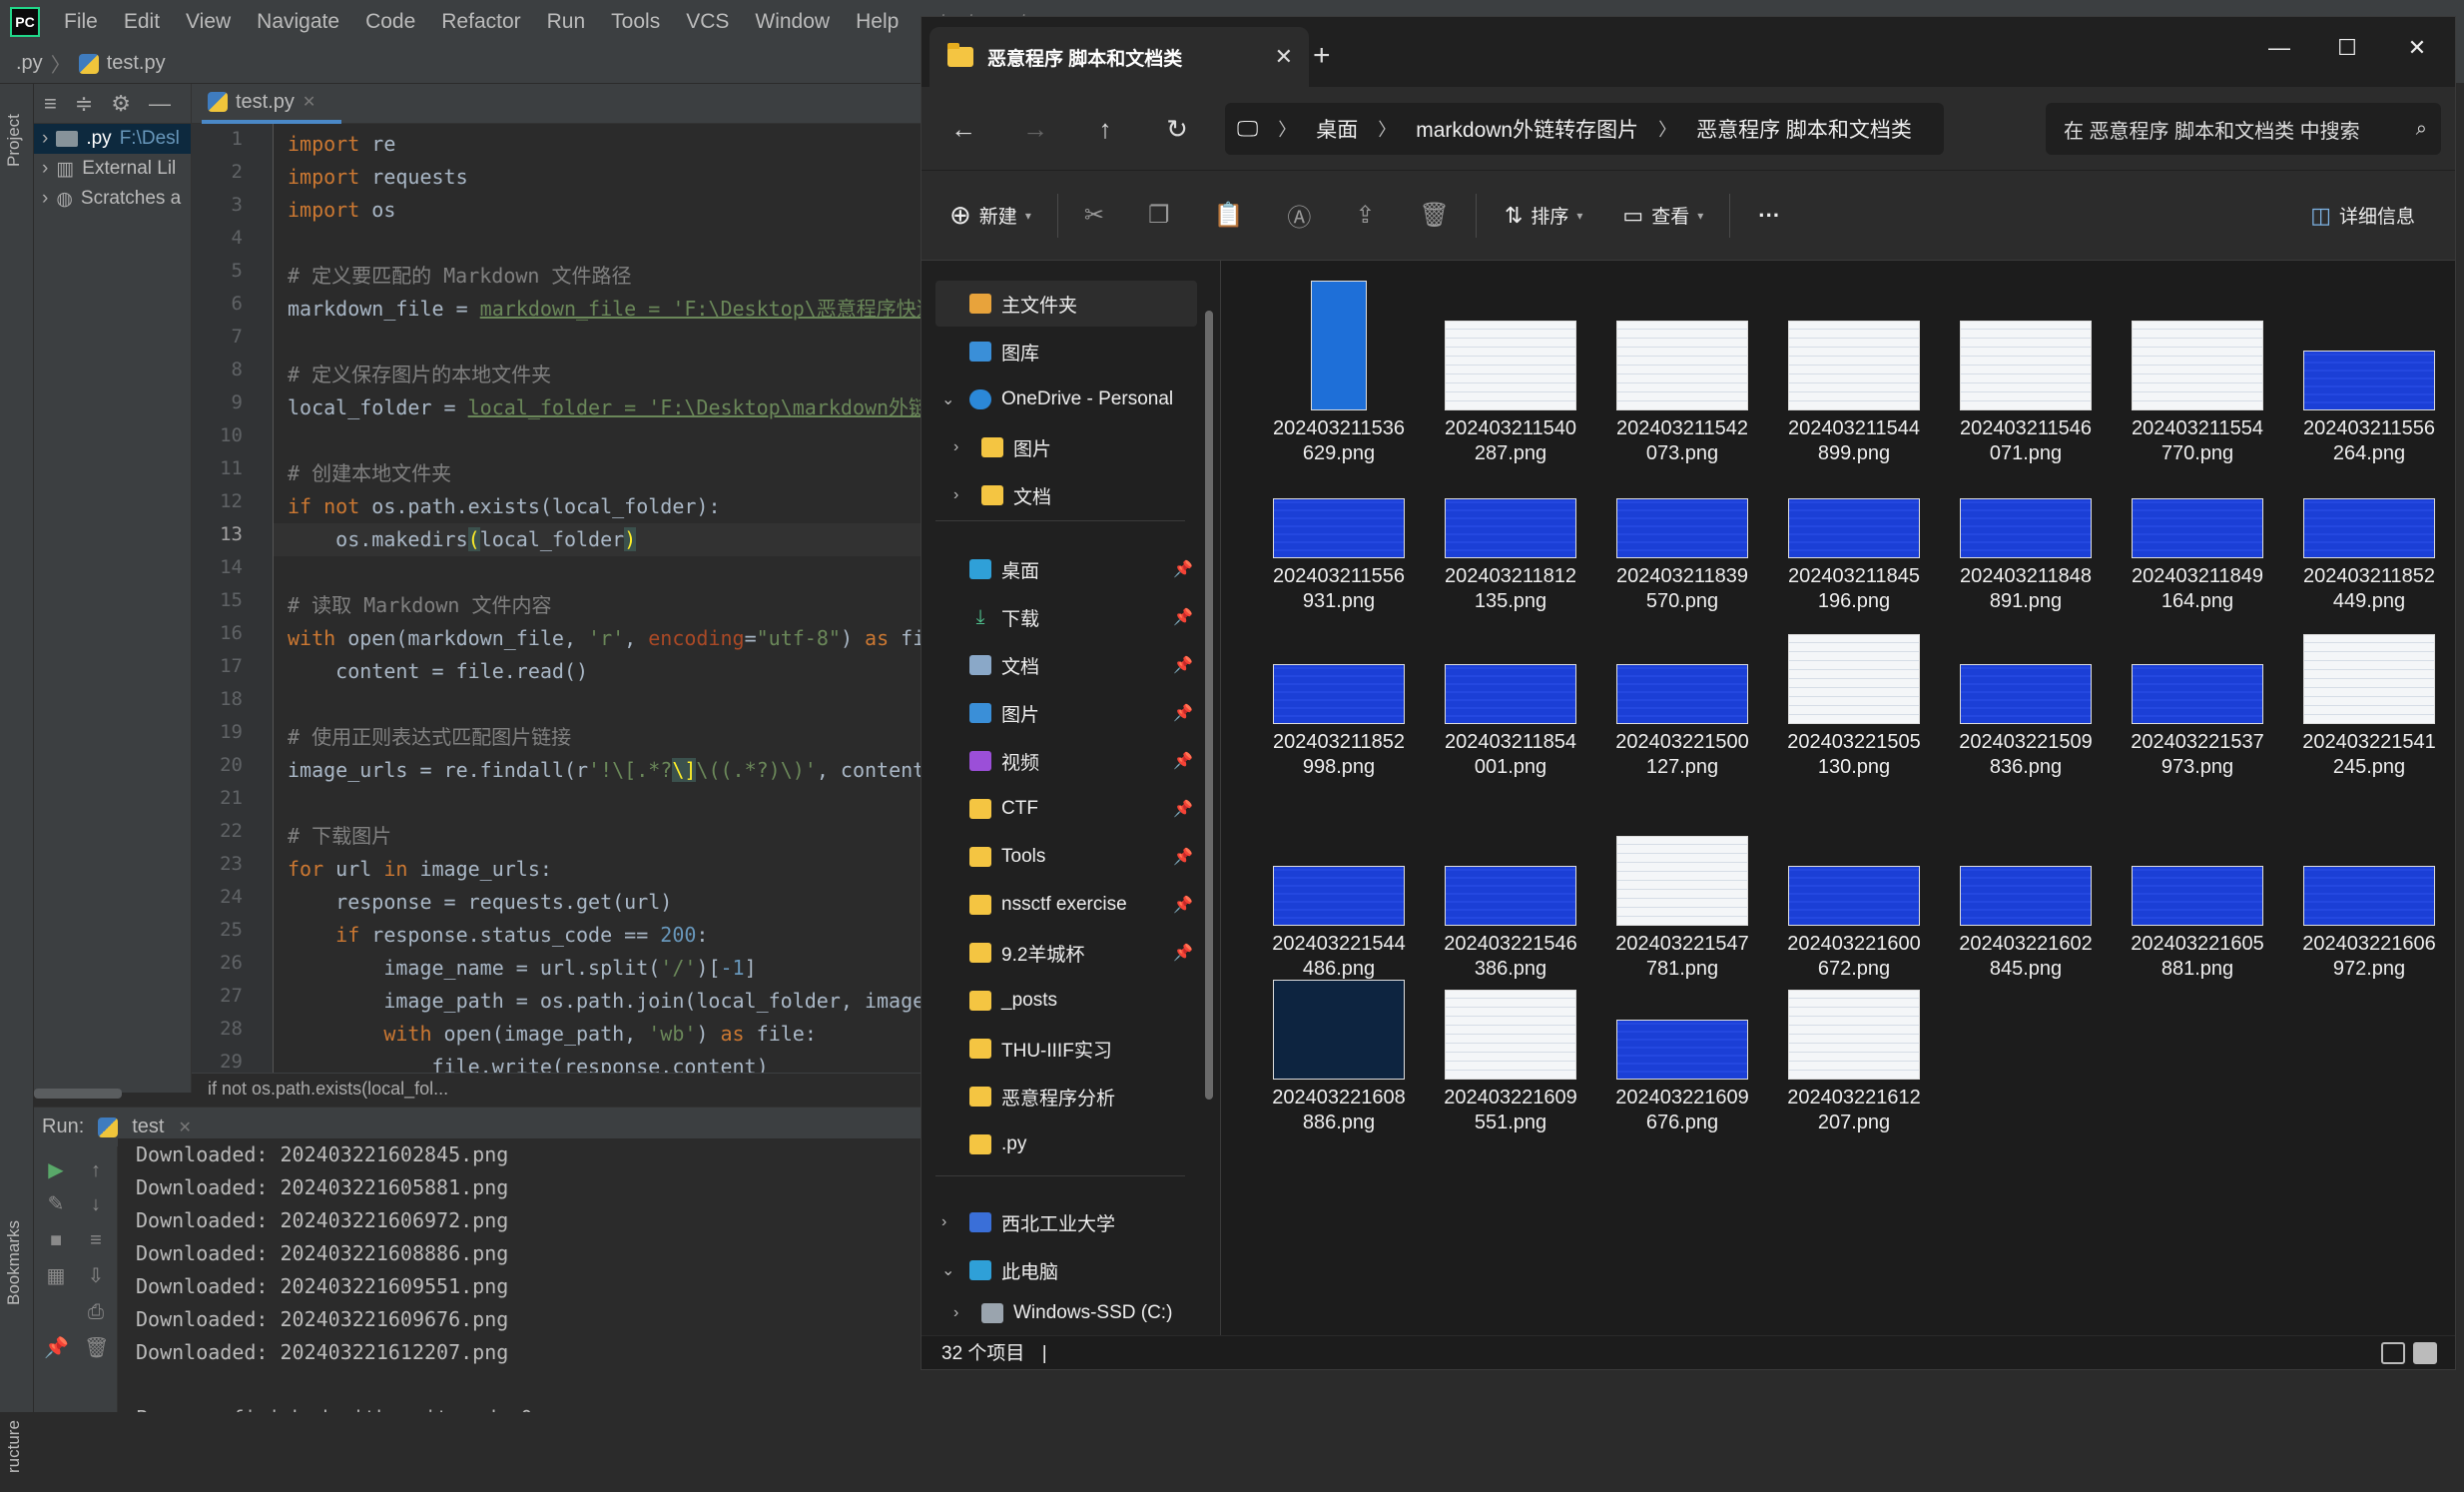 The width and height of the screenshot is (2464, 1492). What do you see at coordinates (2197, 521) in the screenshot?
I see `file-item: 202403211849 164.png` at bounding box center [2197, 521].